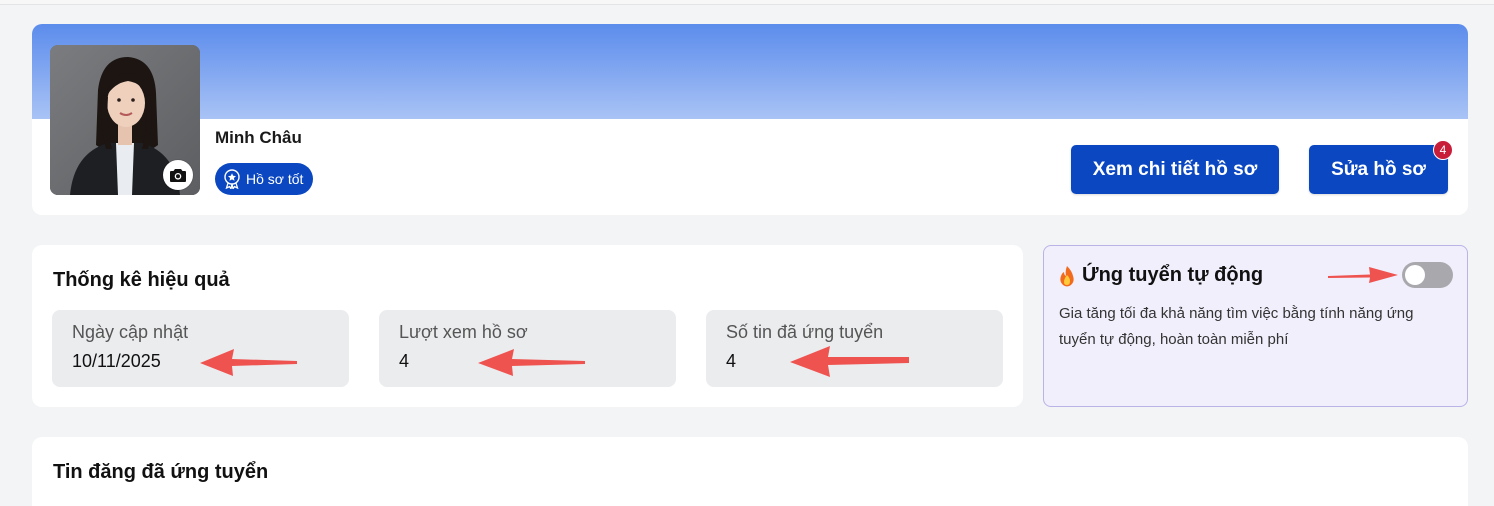 The image size is (1494, 506). I want to click on change-avatar-button, so click(178, 175).